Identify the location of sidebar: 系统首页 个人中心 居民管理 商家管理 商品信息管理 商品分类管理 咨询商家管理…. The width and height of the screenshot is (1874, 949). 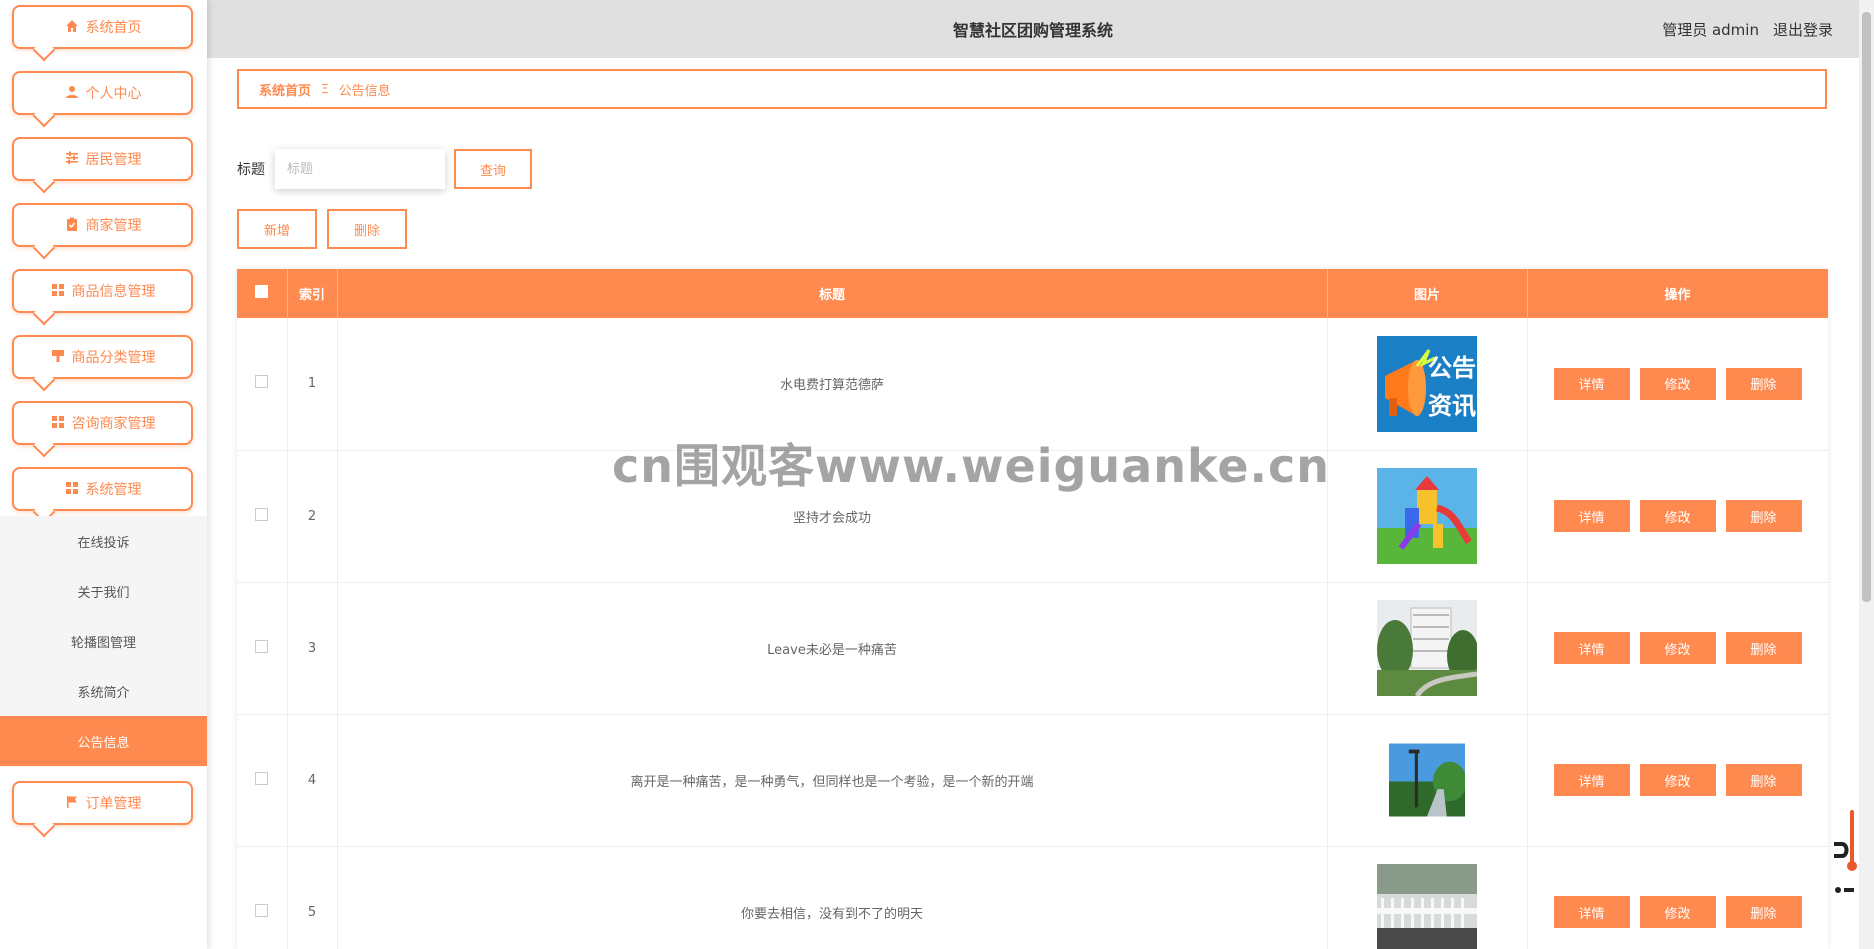
(103, 474).